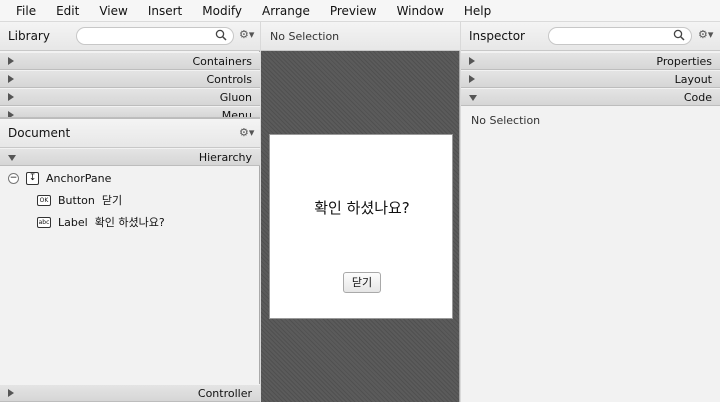  I want to click on hierarchy-section: Hierarchy, so click(130, 157).